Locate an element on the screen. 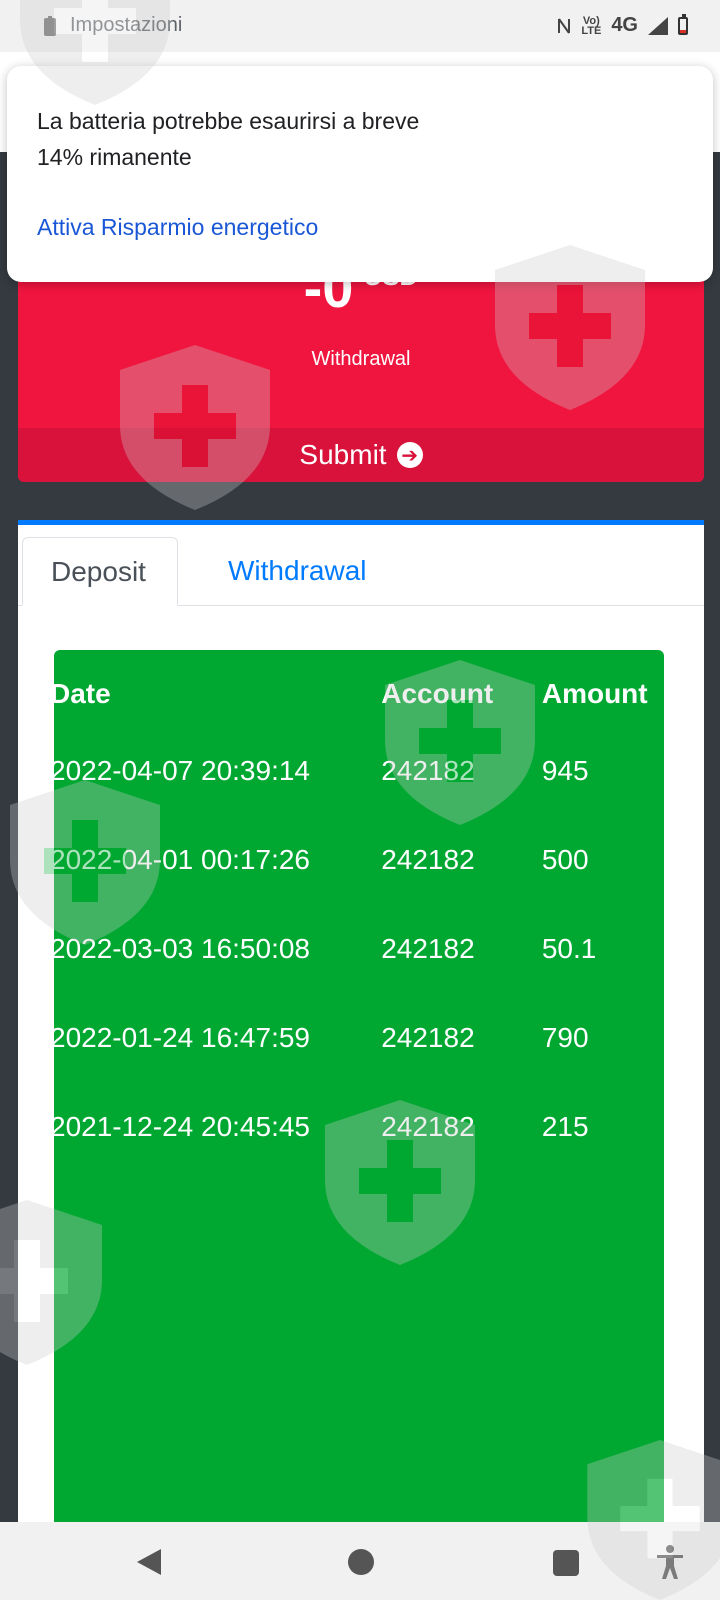  status-app-label: Impostazioni is located at coordinates (126, 25).